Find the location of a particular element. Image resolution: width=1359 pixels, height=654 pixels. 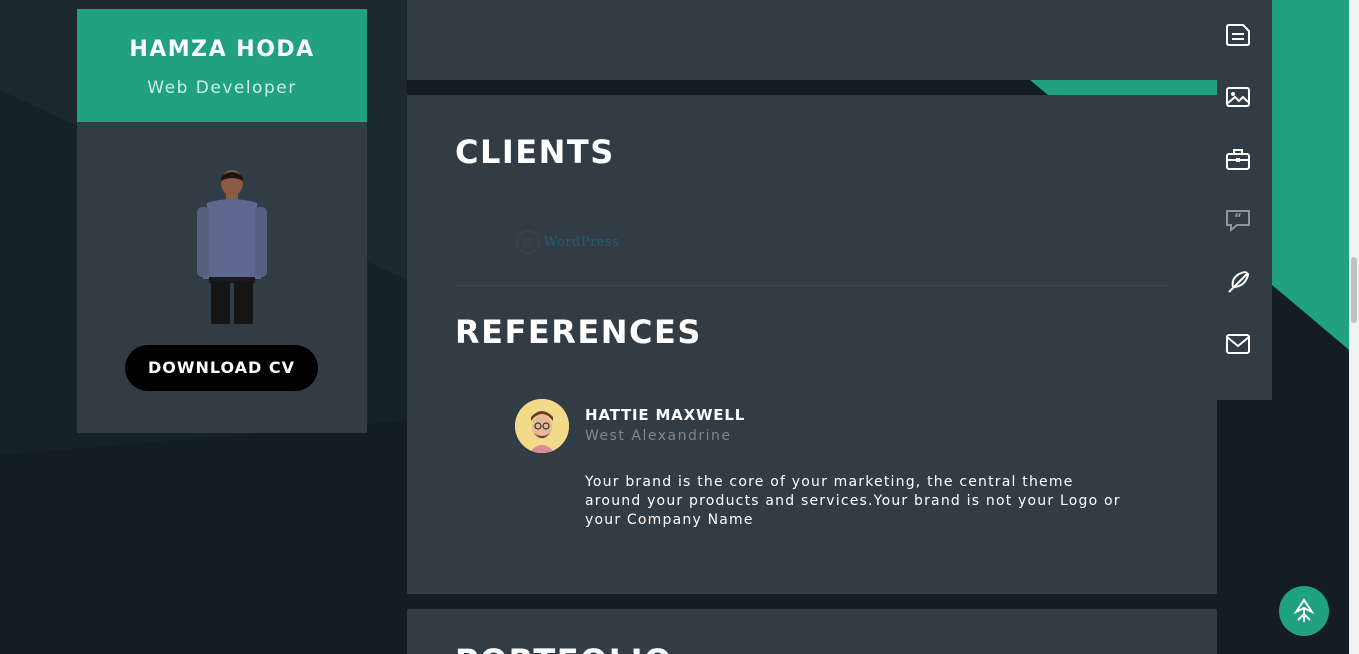

scroll-to-top-button is located at coordinates (1304, 611).